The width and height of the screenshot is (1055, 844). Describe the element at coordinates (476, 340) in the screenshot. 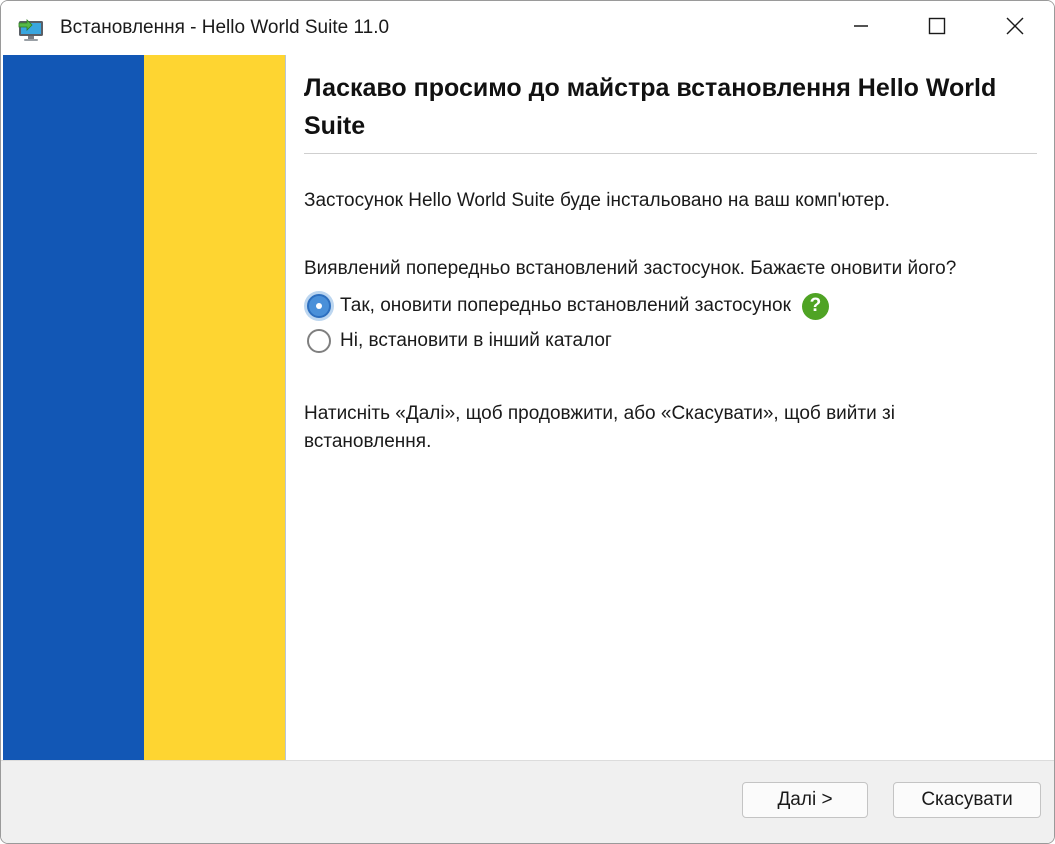

I see `radio-label-other-folder: Ні, встановити в інший каталог` at that location.